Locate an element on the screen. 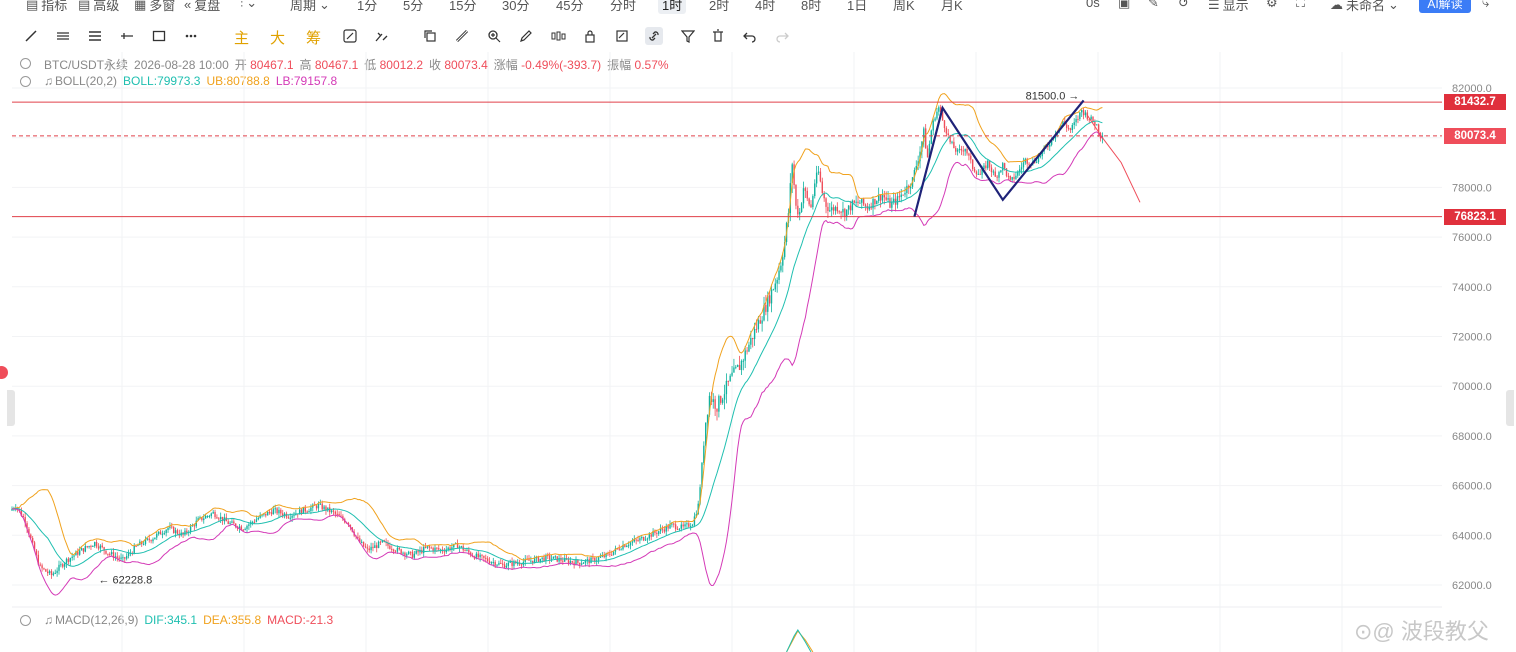  brush-icon is located at coordinates (526, 36).